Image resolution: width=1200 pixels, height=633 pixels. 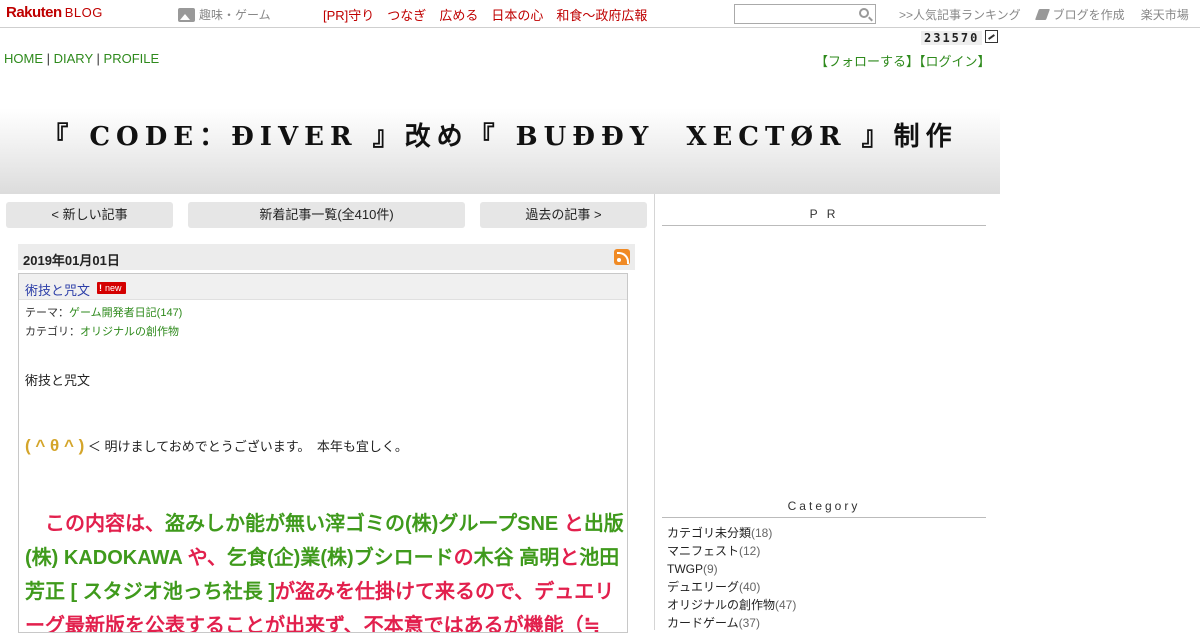 I want to click on post-date-bar: 2019年01月01日, so click(x=326, y=257).